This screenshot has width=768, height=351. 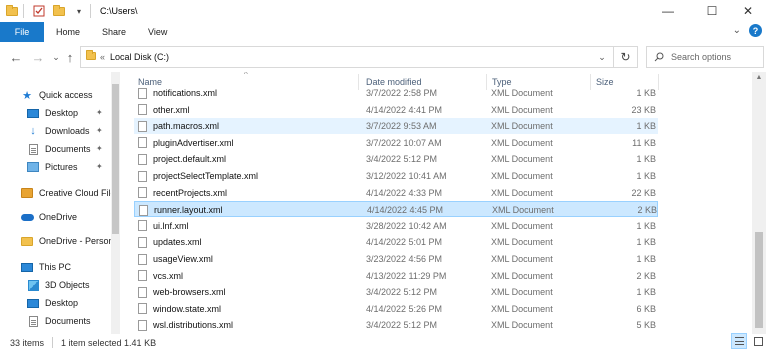 What do you see at coordinates (67, 32) in the screenshot?
I see `tab-home: Home` at bounding box center [67, 32].